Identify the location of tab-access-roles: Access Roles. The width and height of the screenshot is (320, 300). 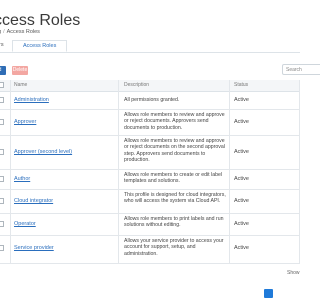
(40, 46).